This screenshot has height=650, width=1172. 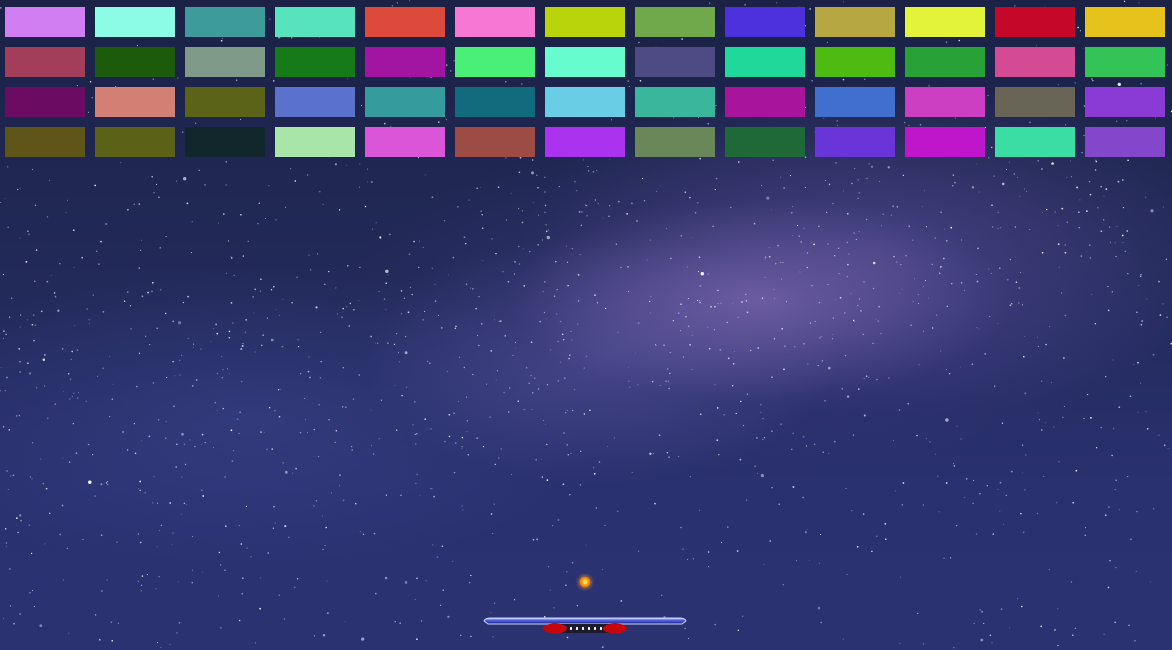 I want to click on paddle-bar, so click(x=585, y=621).